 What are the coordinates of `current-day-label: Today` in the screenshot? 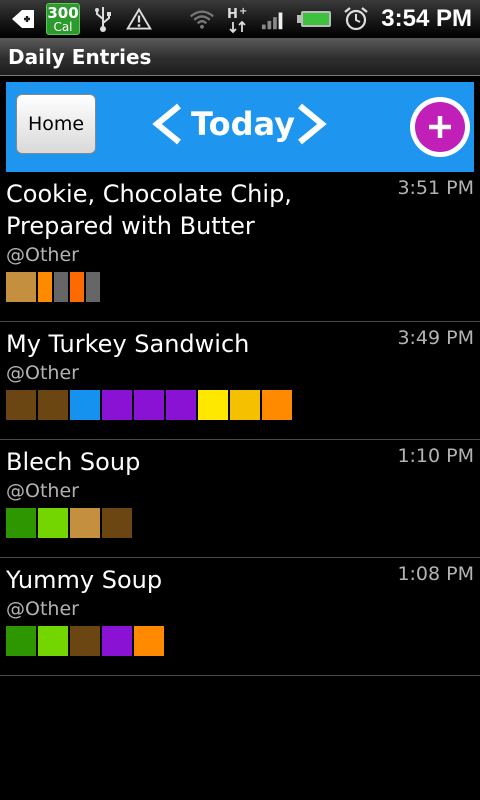 It's located at (243, 124).